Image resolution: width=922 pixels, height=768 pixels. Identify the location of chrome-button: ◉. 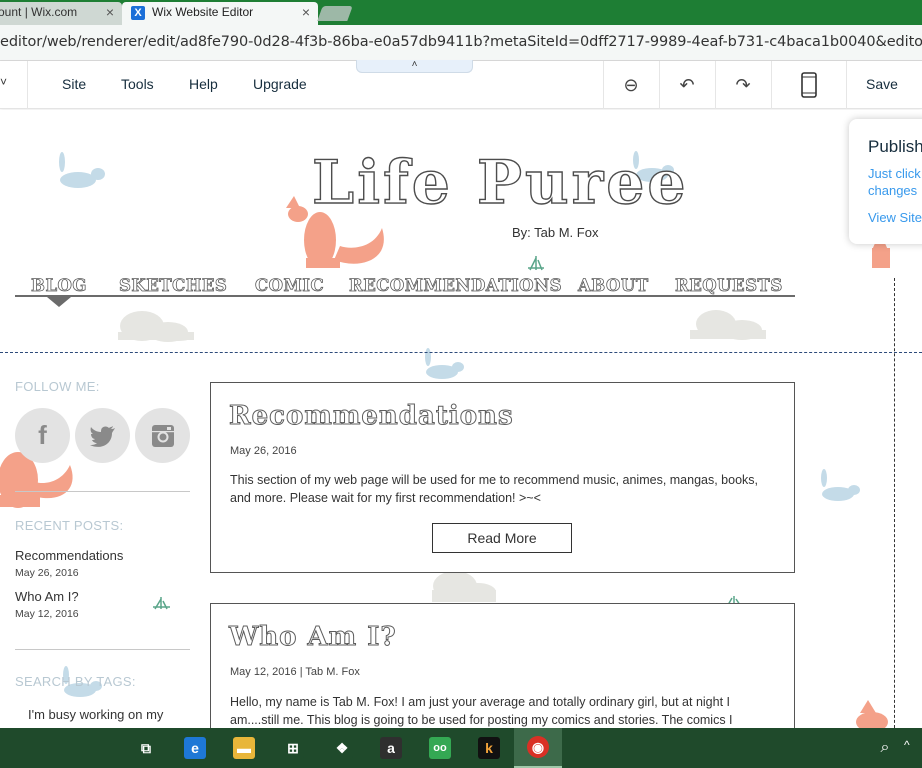
(538, 748).